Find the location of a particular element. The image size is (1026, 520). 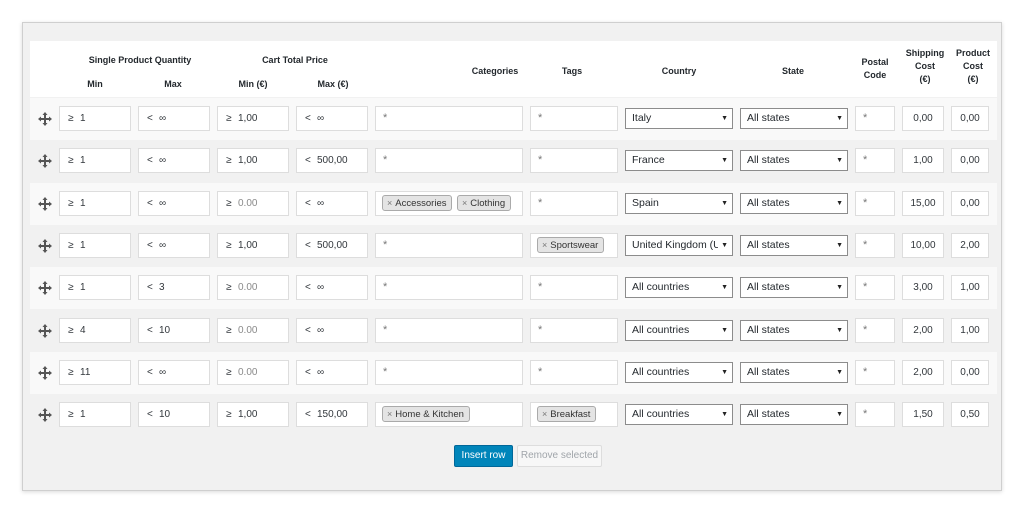

price-max-input: <150,00 is located at coordinates (332, 415).